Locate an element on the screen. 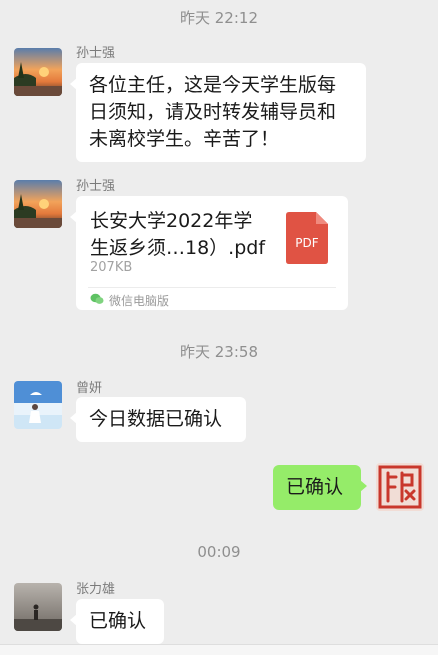 The image size is (438, 655). message-bubble: 今日数据已确认 is located at coordinates (158, 419).